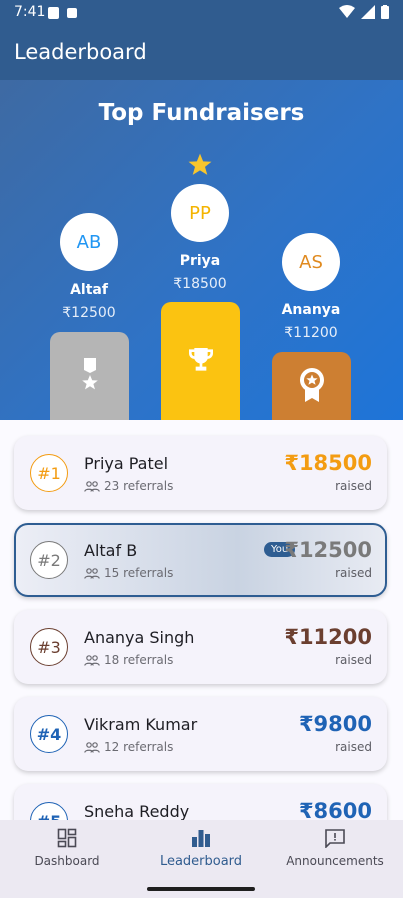  I want to click on podium-third-name: Ananya, so click(311, 310).